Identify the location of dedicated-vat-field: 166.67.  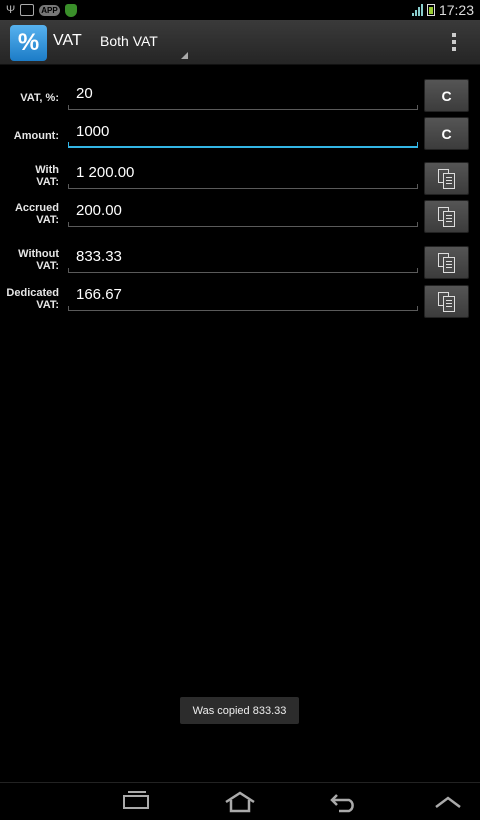
(243, 297).